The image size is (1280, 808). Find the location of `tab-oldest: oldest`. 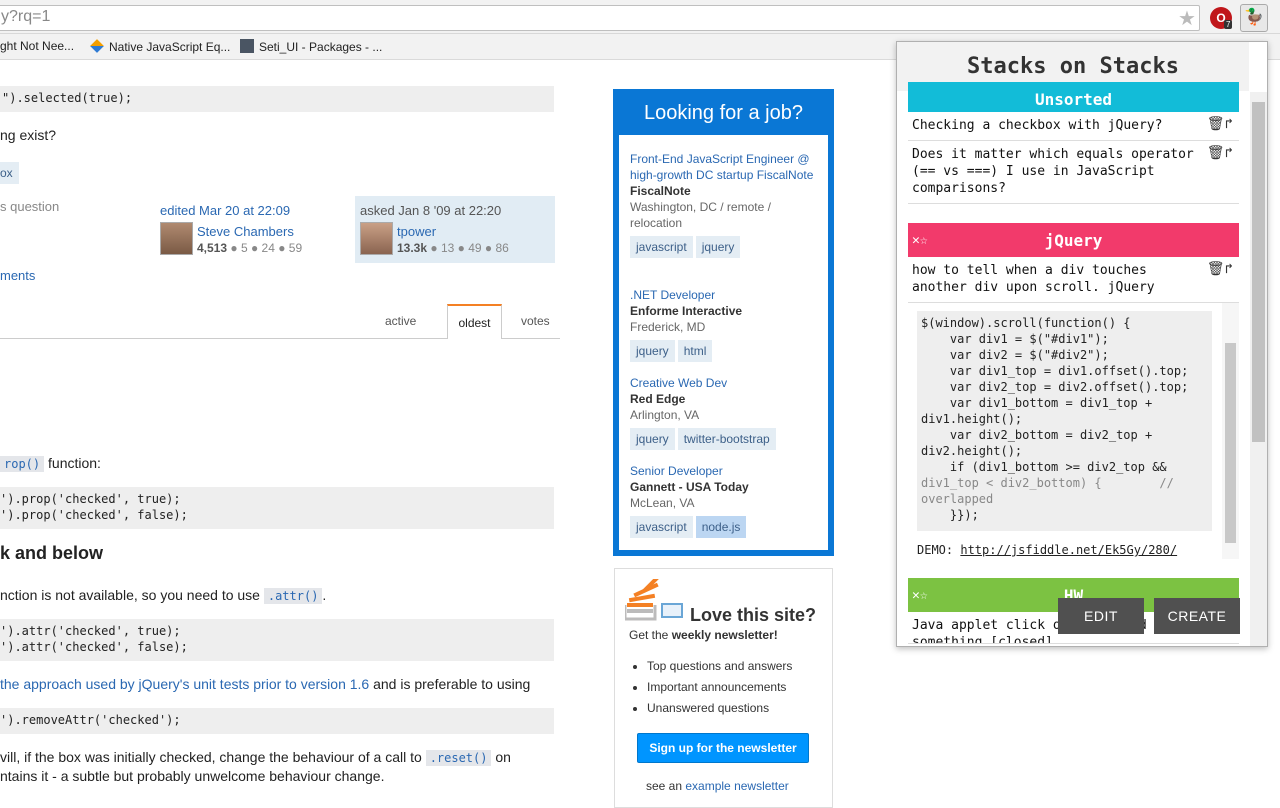

tab-oldest: oldest is located at coordinates (474, 321).